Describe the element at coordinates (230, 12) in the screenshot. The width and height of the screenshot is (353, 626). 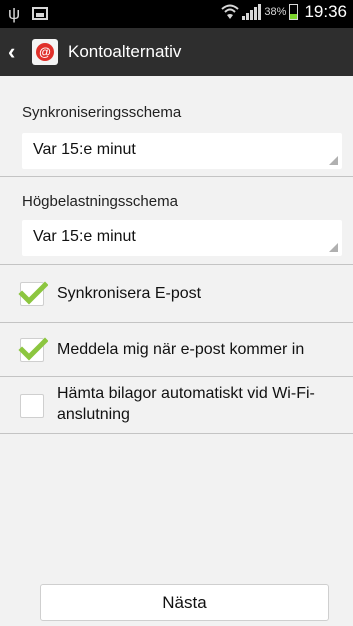
I see `wifi-icon` at that location.